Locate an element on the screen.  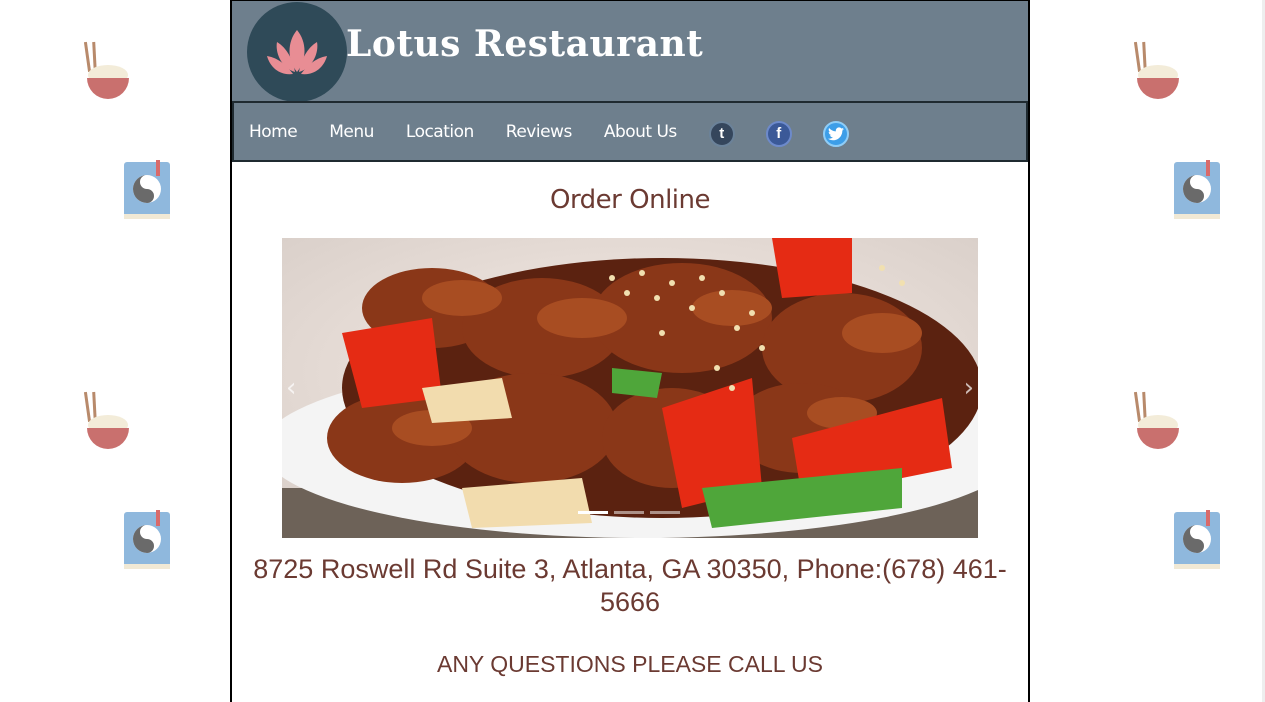
carousel-prev-arrow: ‹ is located at coordinates (291, 388).